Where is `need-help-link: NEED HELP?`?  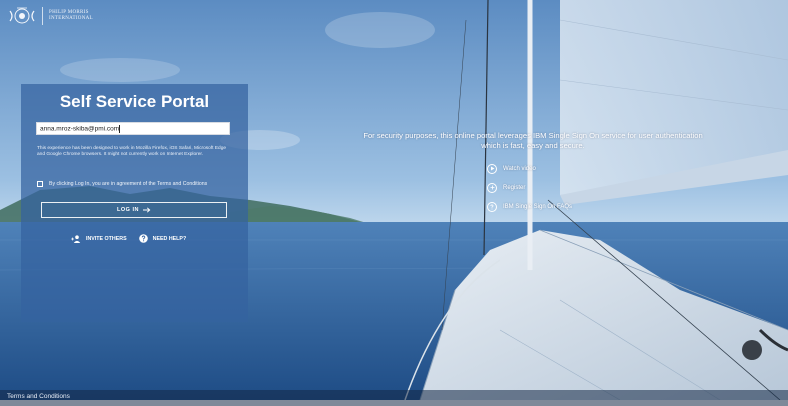 need-help-link: NEED HELP? is located at coordinates (162, 238).